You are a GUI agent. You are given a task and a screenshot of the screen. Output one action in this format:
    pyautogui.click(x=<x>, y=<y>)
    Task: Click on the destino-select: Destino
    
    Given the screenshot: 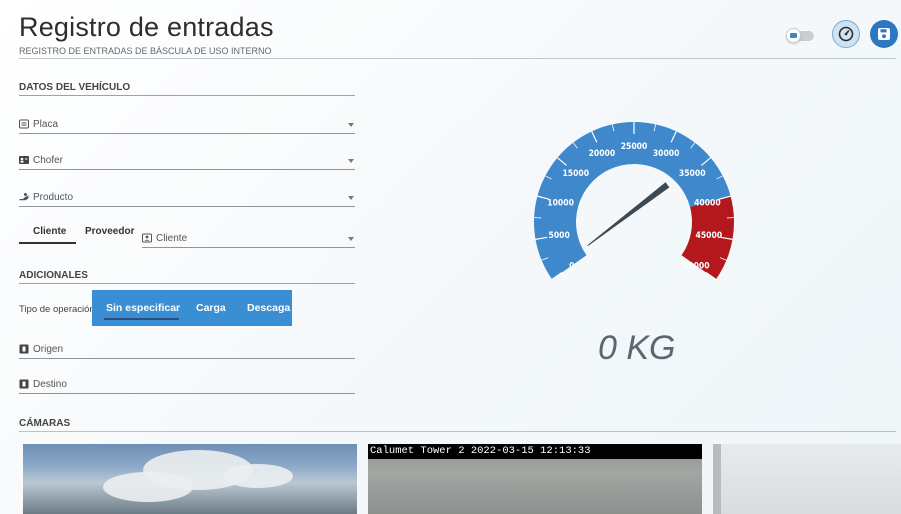 What is the action you would take?
    pyautogui.click(x=187, y=385)
    